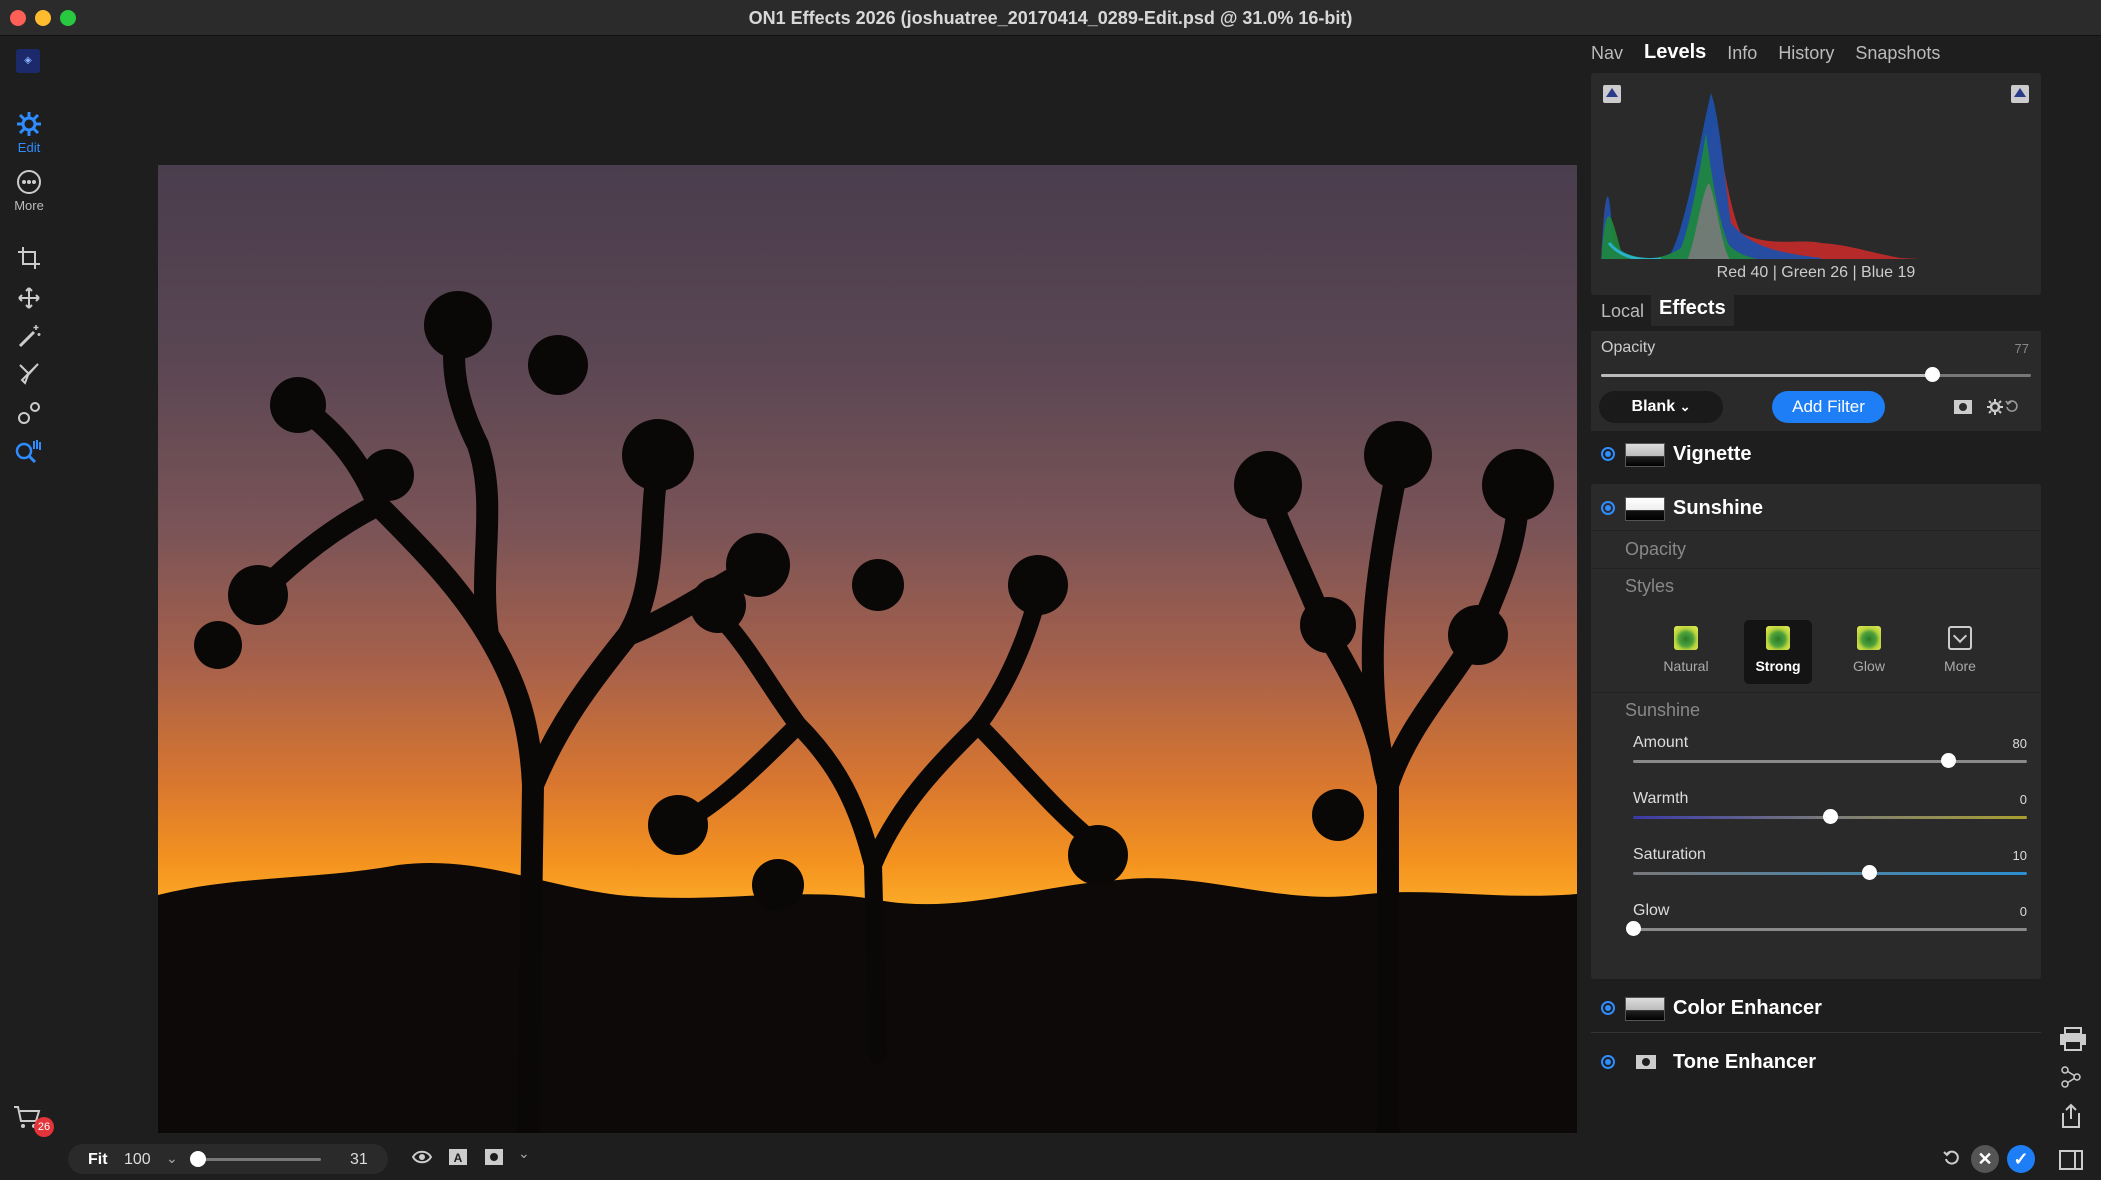 This screenshot has height=1180, width=2101. Describe the element at coordinates (1816, 312) in the screenshot. I see `sub-tabs: Local Effects` at that location.